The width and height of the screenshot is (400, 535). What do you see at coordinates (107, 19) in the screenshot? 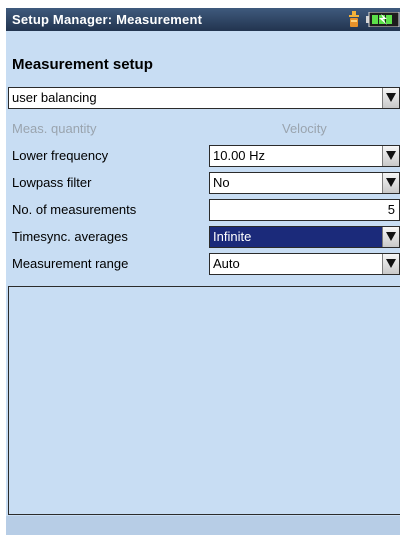
I see `window-title: Setup Manager: Measurement` at bounding box center [107, 19].